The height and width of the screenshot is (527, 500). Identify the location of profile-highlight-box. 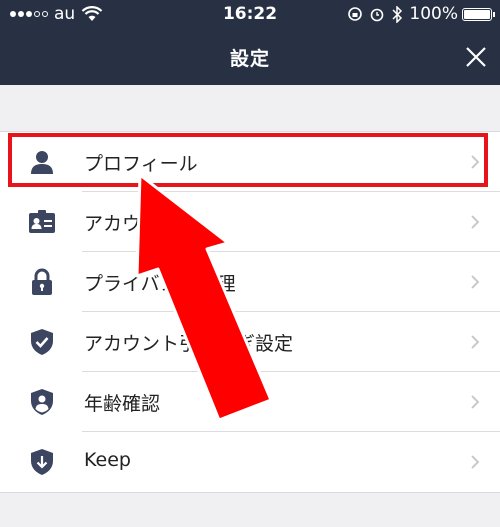
(248, 160).